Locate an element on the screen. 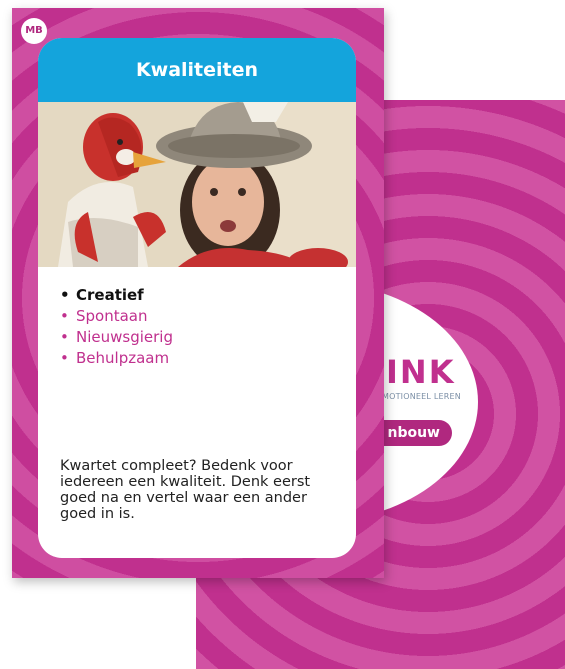  girl-with-hat-and-hand-puppet-icon is located at coordinates (197, 184).